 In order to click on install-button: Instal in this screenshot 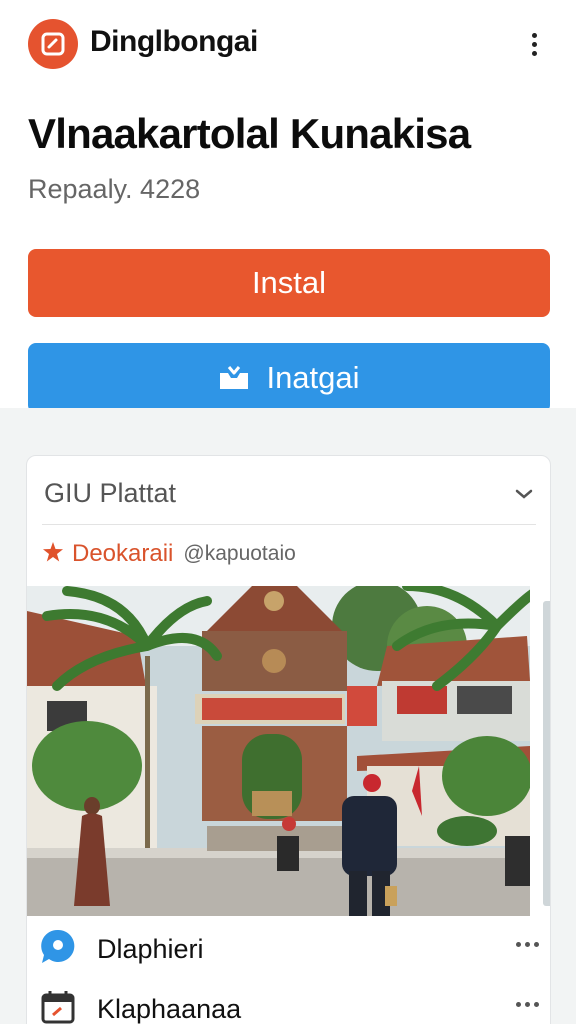, I will do `click(289, 283)`.